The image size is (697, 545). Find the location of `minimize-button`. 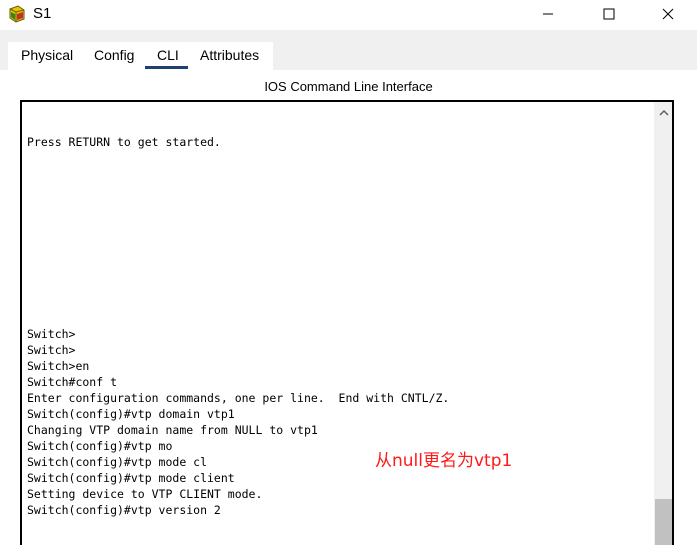

minimize-button is located at coordinates (548, 14).